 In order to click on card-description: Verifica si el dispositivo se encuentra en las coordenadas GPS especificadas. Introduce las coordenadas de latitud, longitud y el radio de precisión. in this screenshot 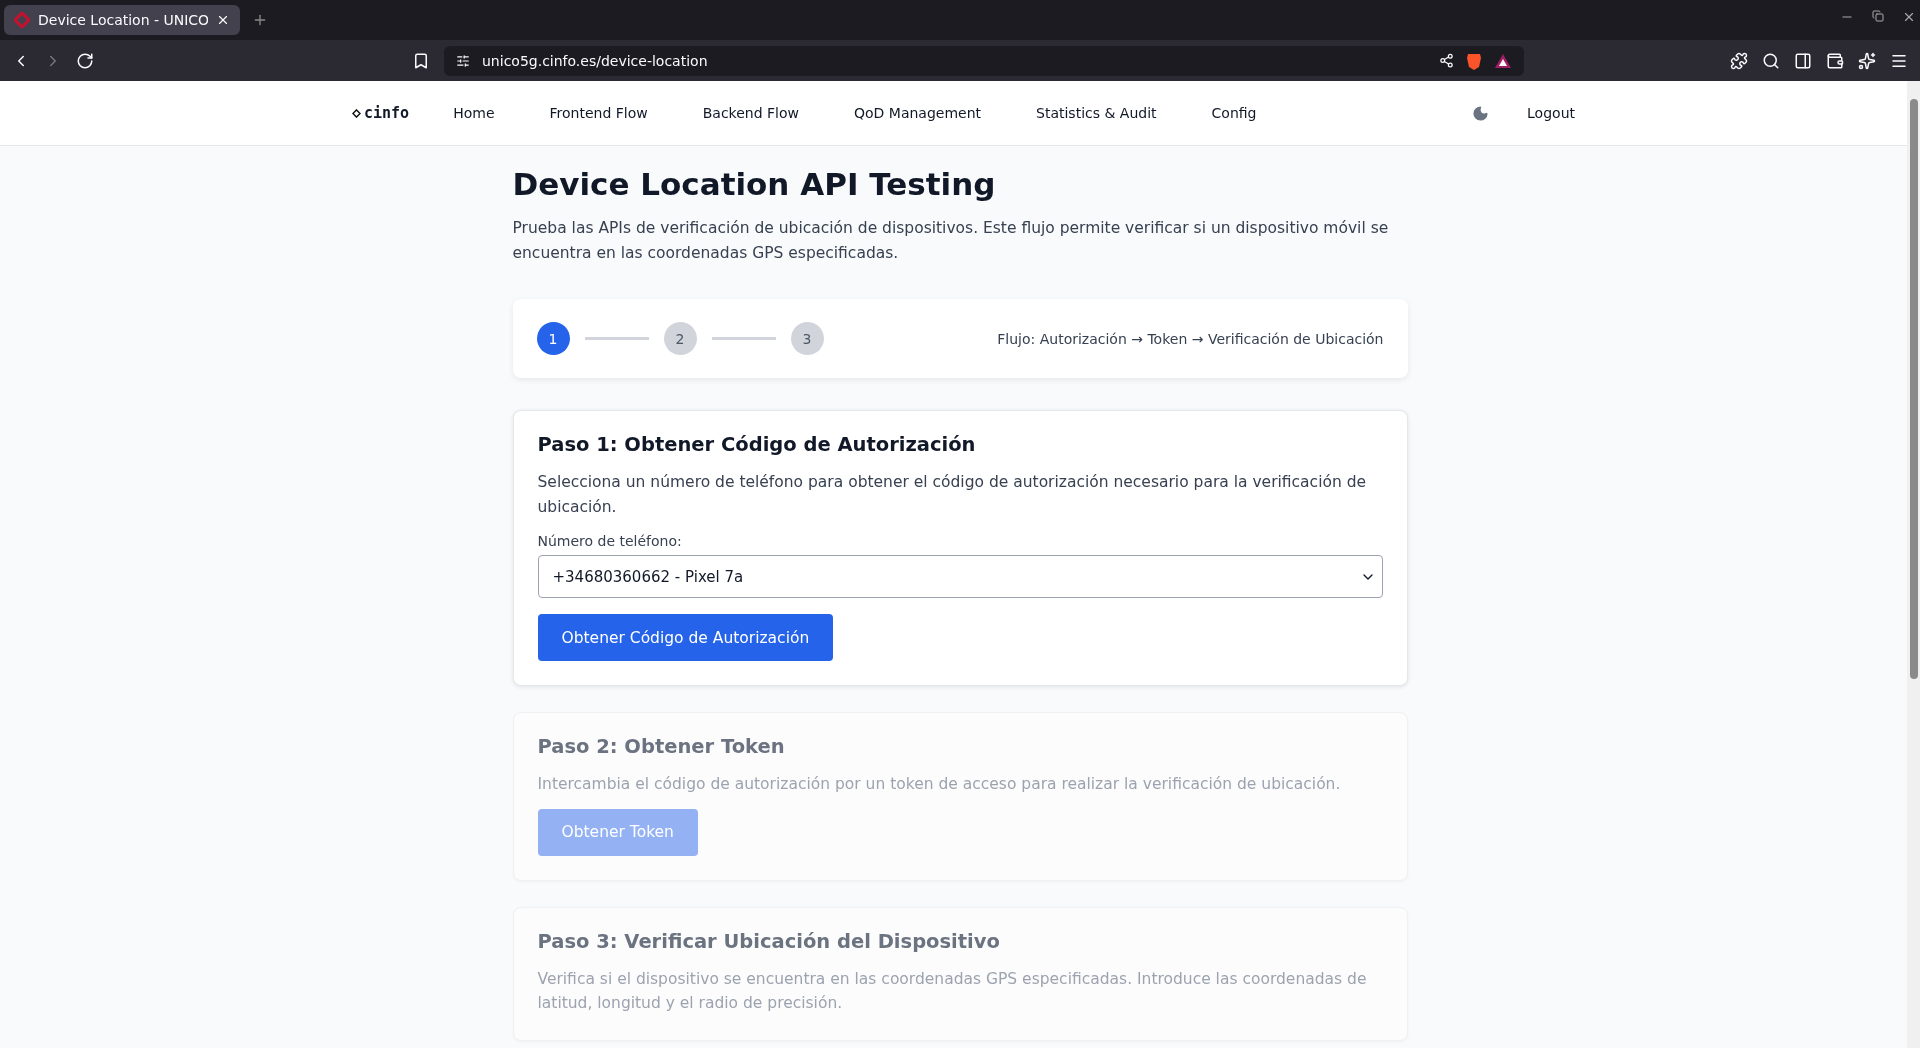, I will do `click(952, 991)`.